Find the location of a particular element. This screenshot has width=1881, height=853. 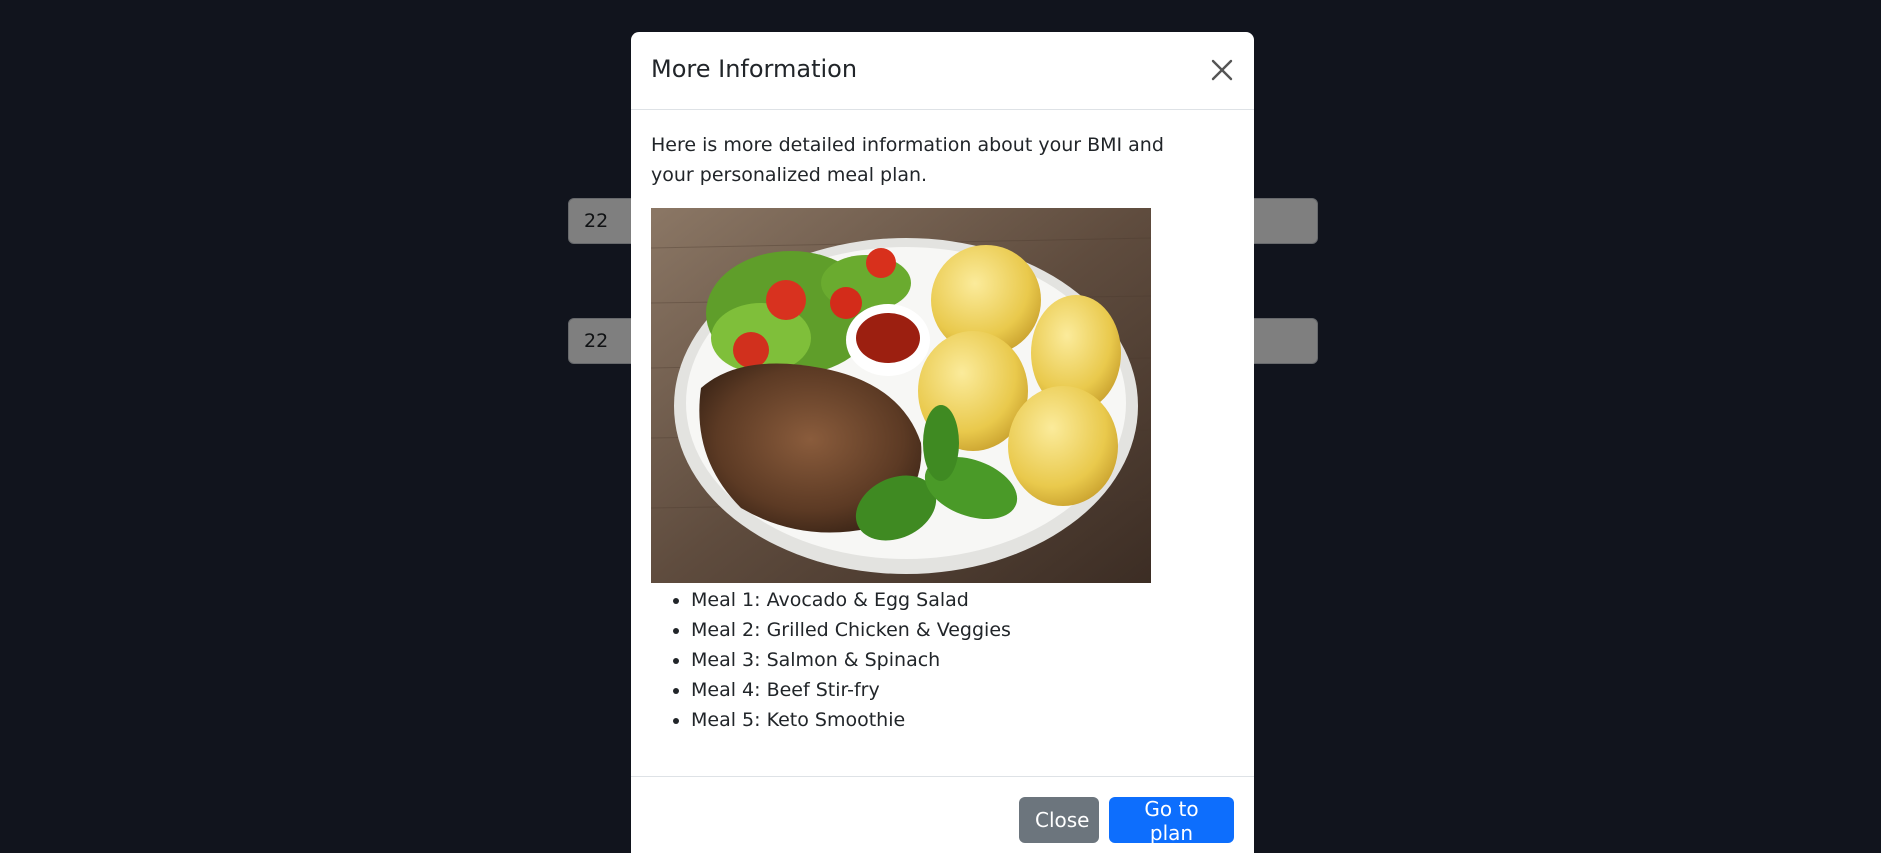

meal-list-item: Meal 4: Beef Stir-fry is located at coordinates (962, 690).